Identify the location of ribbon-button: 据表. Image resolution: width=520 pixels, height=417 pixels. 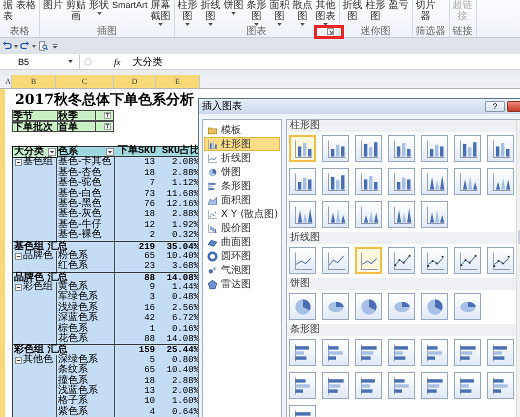
(8, 12).